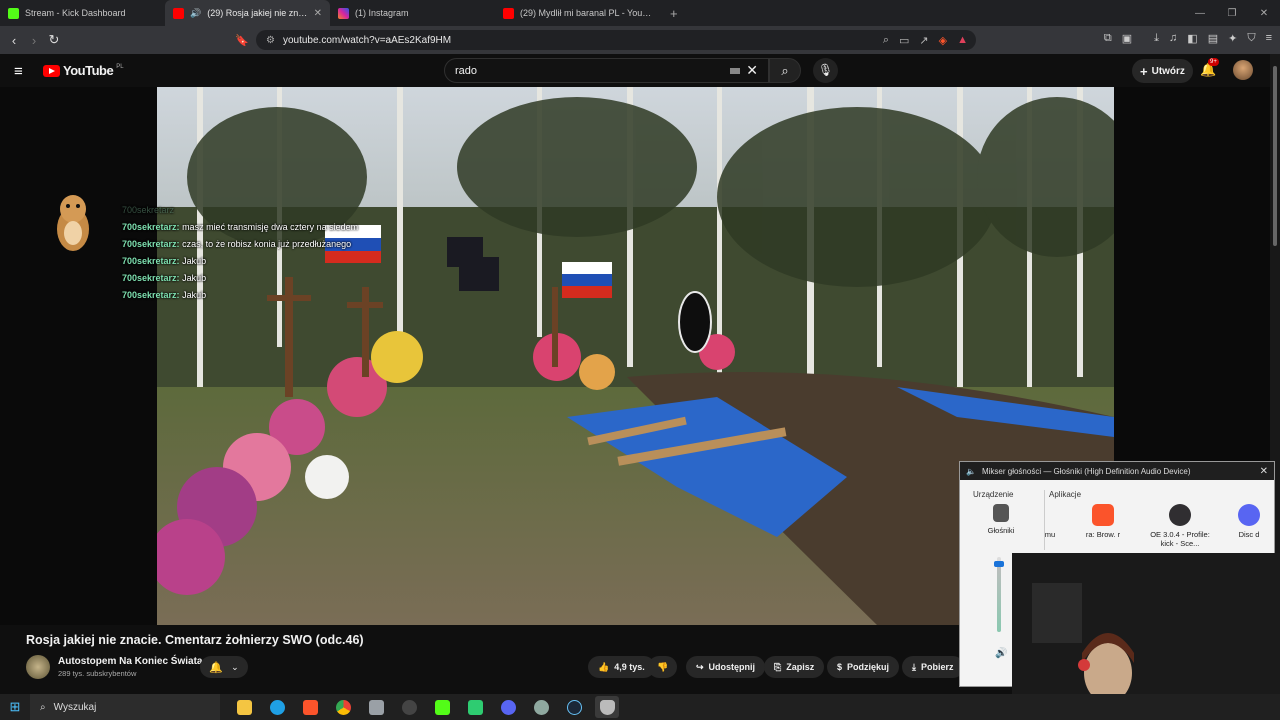 Image resolution: width=1280 pixels, height=720 pixels. What do you see at coordinates (148, 210) in the screenshot?
I see `chat-ghost-line: 700sekretarz` at bounding box center [148, 210].